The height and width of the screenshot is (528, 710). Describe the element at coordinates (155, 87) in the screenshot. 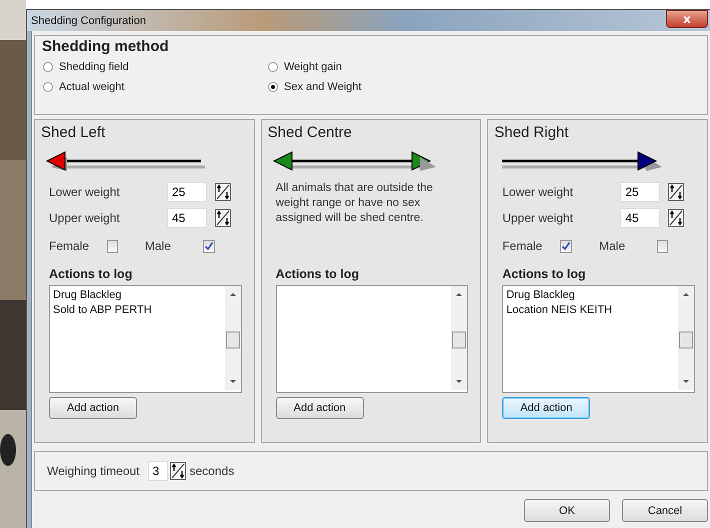

I see `radio-option: Actual weight` at that location.